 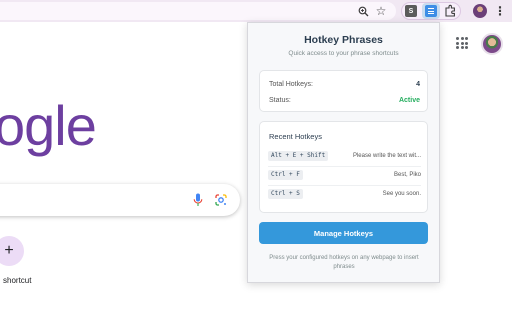 What do you see at coordinates (285, 194) in the screenshot?
I see `hotkey-combo: Ctrl + S` at bounding box center [285, 194].